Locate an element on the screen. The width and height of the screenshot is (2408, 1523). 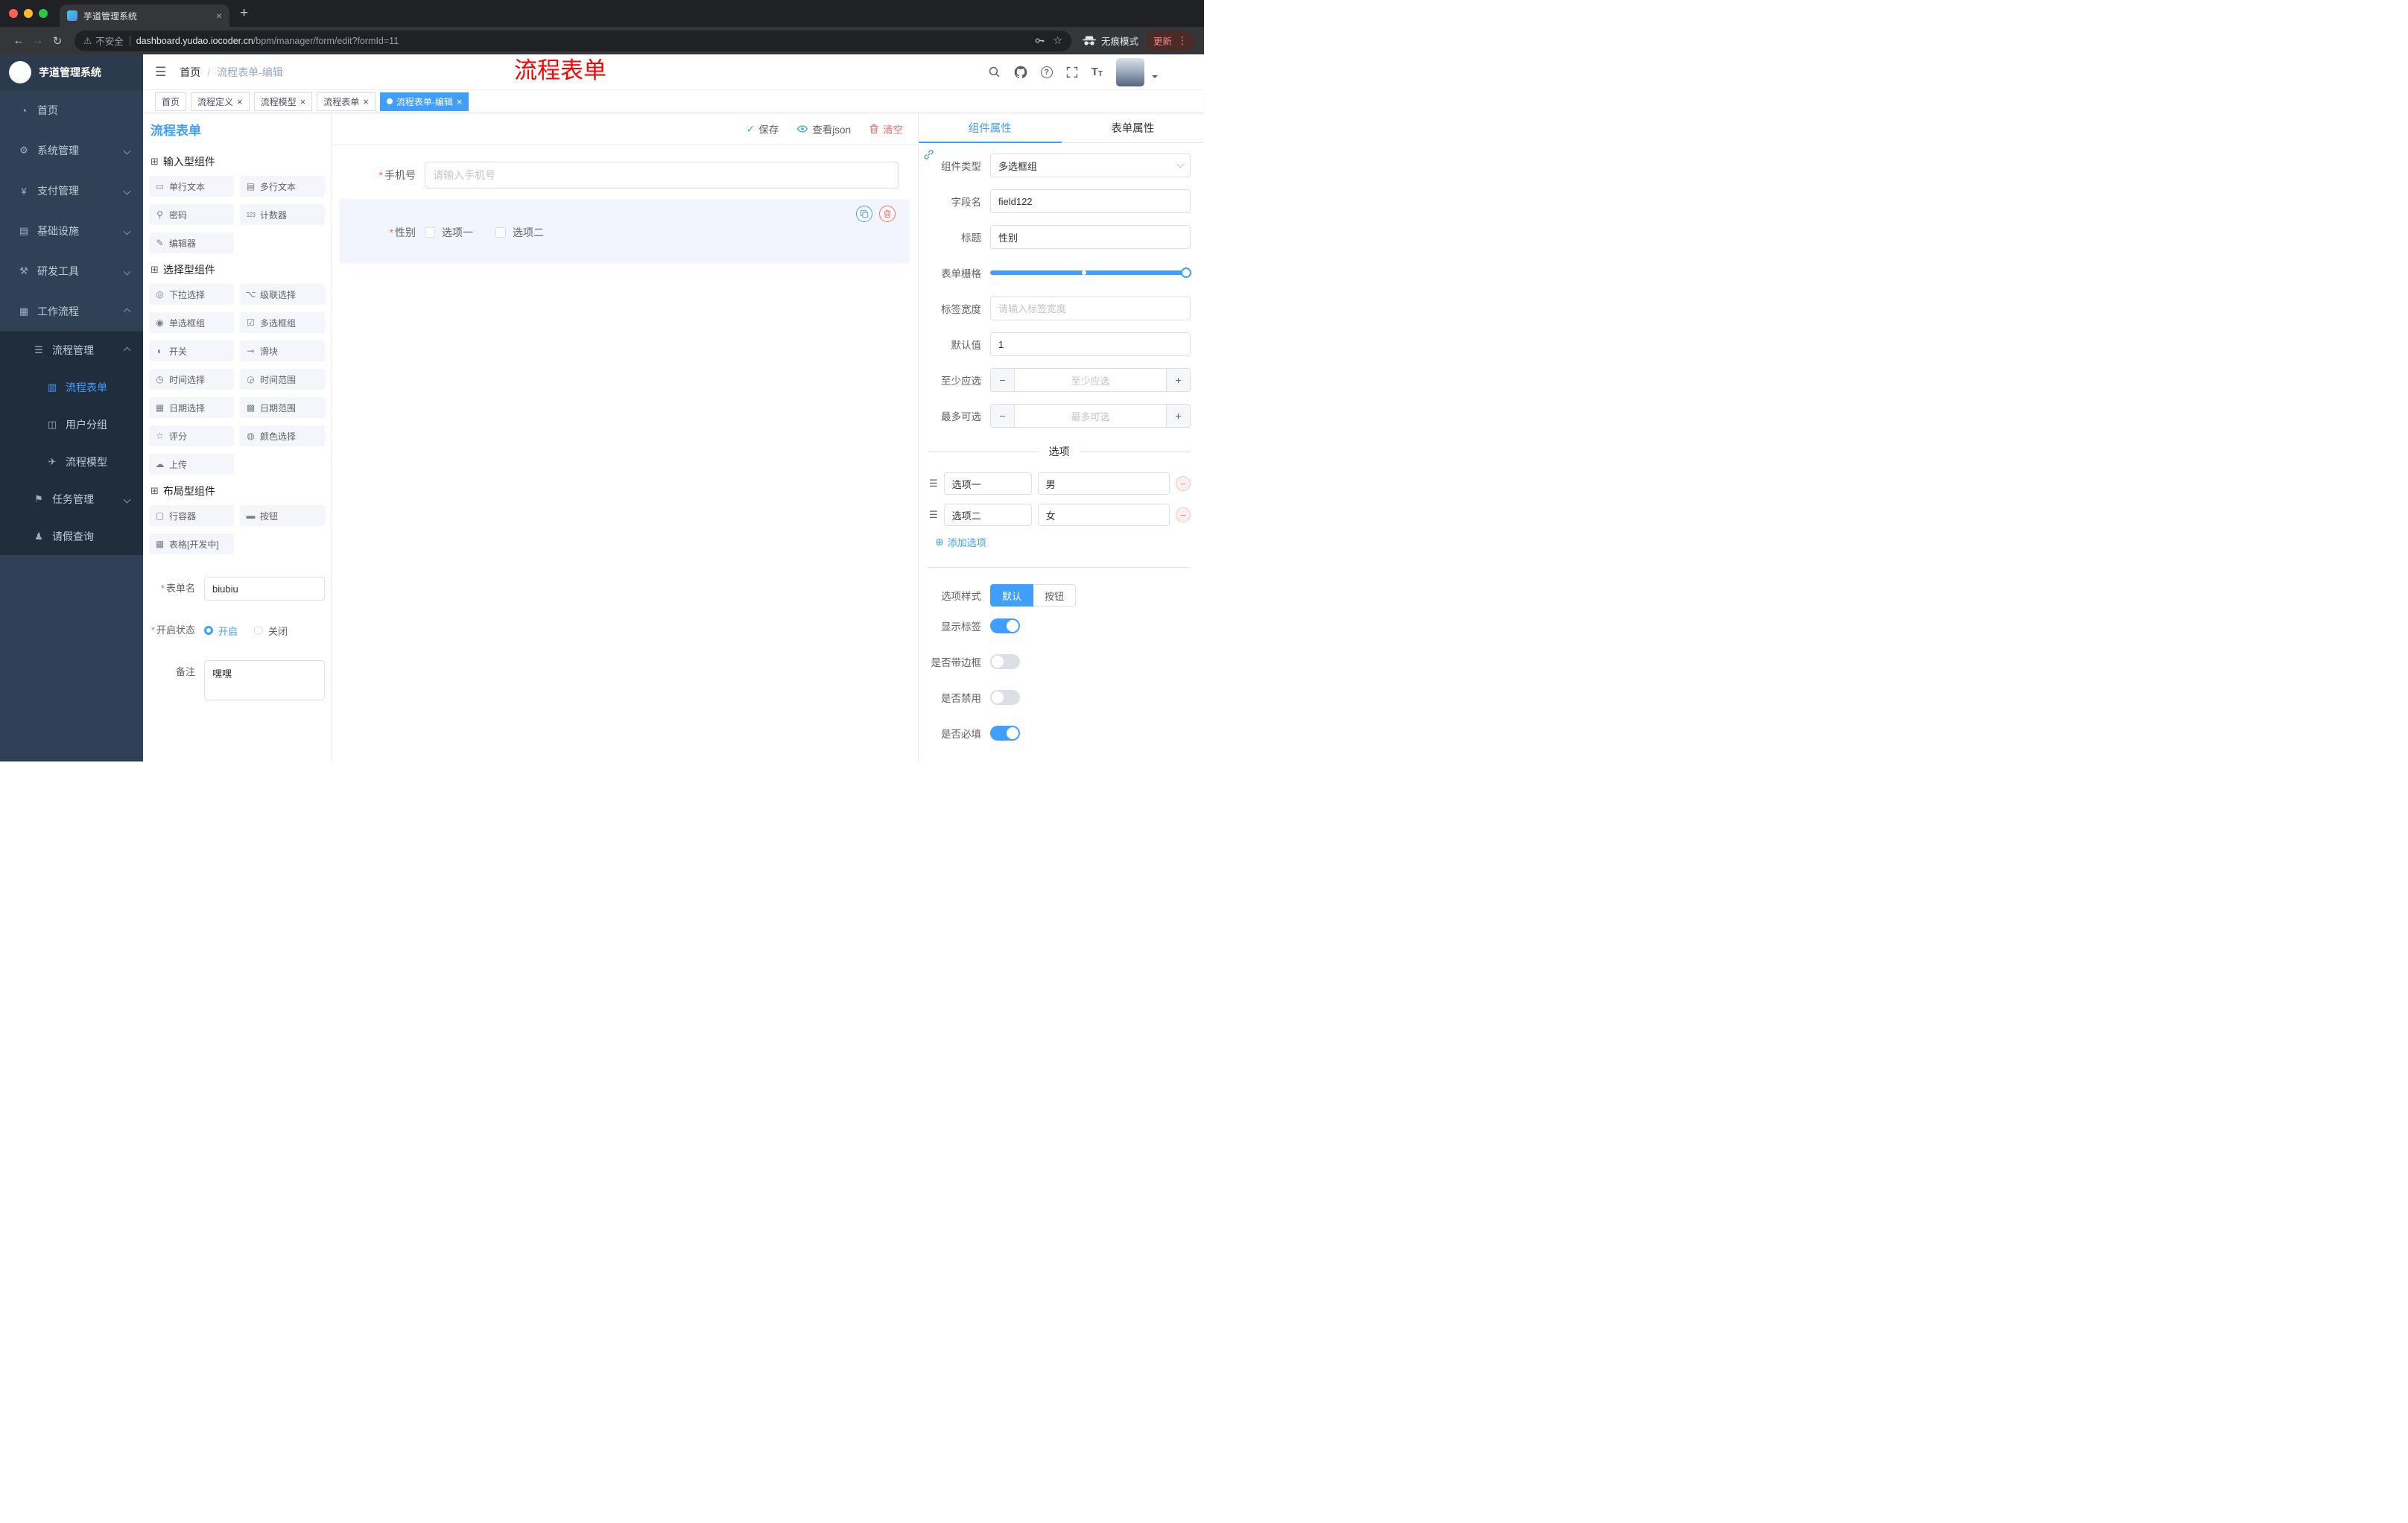
border-switch is located at coordinates (1005, 662).